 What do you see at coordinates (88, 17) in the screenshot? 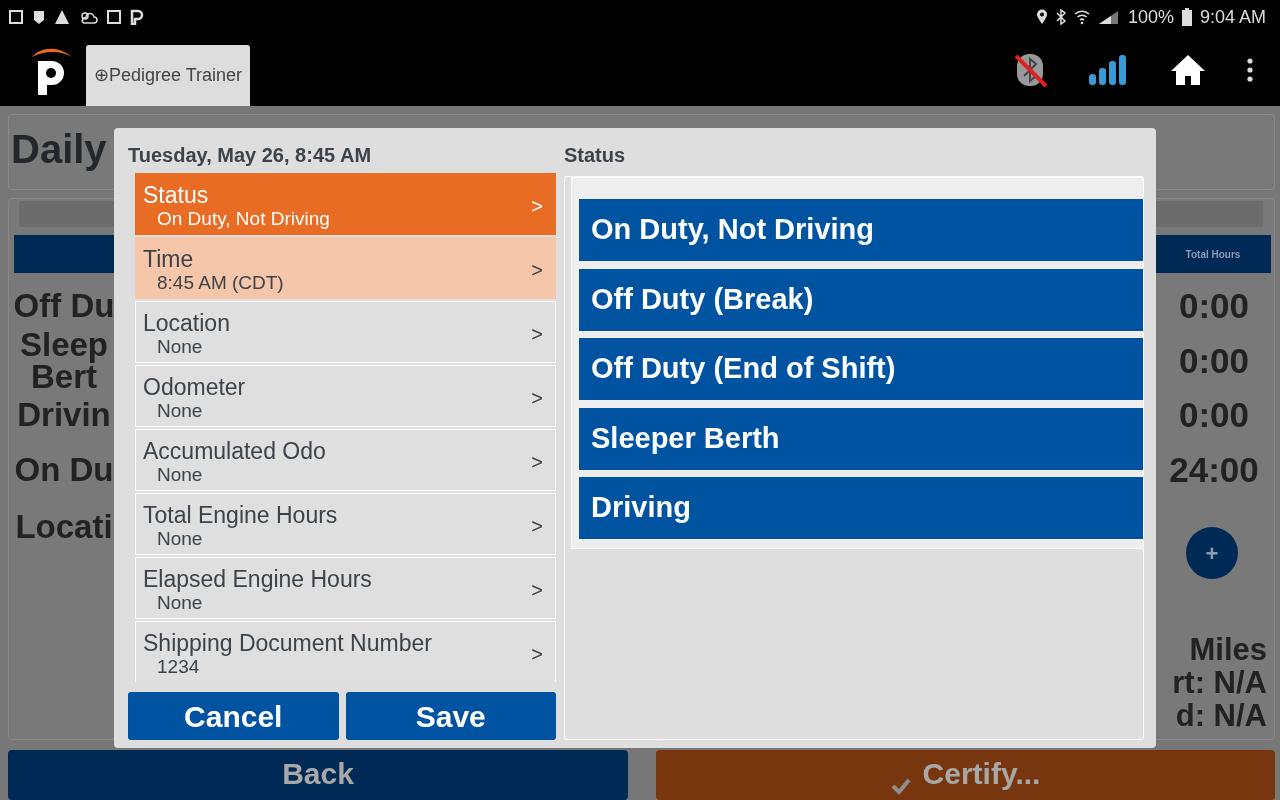
I see `weather-icon` at bounding box center [88, 17].